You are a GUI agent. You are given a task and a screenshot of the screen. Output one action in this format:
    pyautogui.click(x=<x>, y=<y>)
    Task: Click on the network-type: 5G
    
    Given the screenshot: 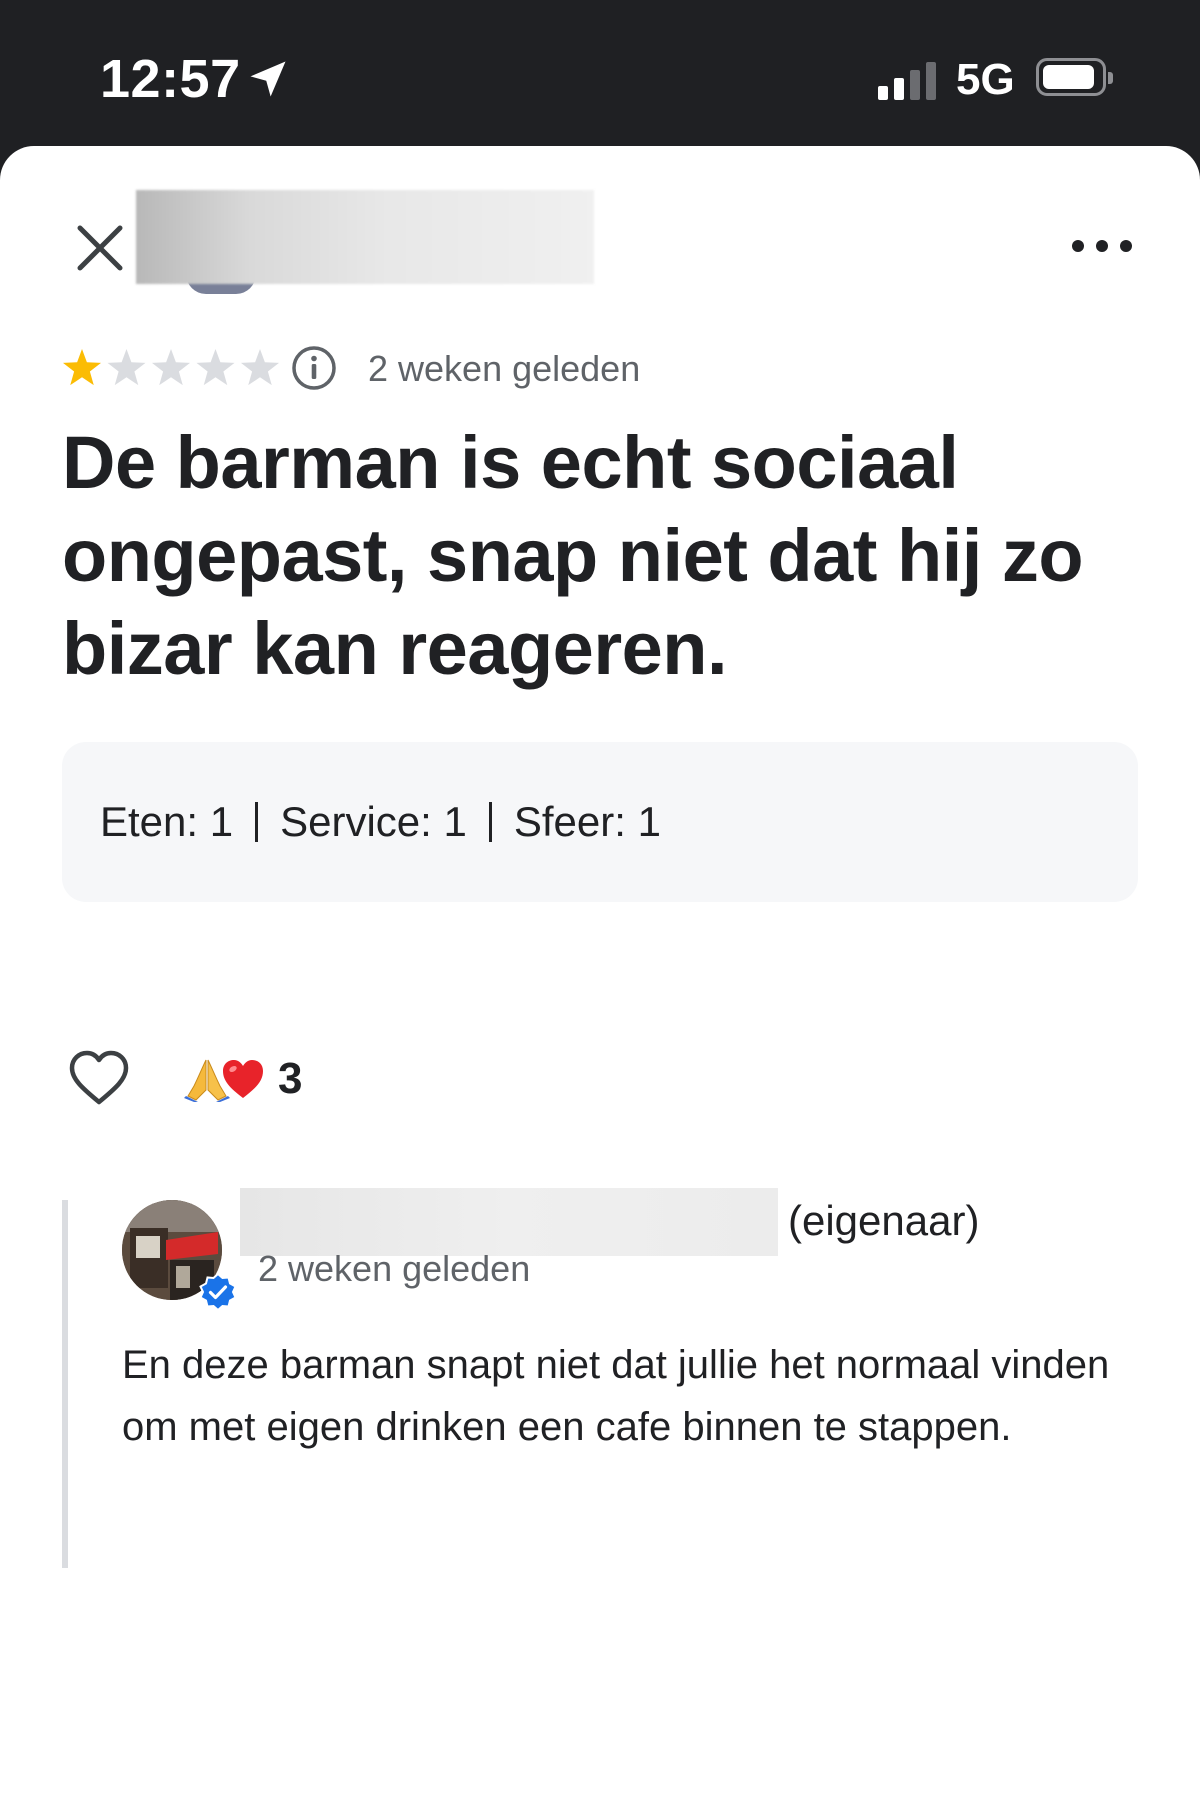 What is the action you would take?
    pyautogui.click(x=985, y=79)
    